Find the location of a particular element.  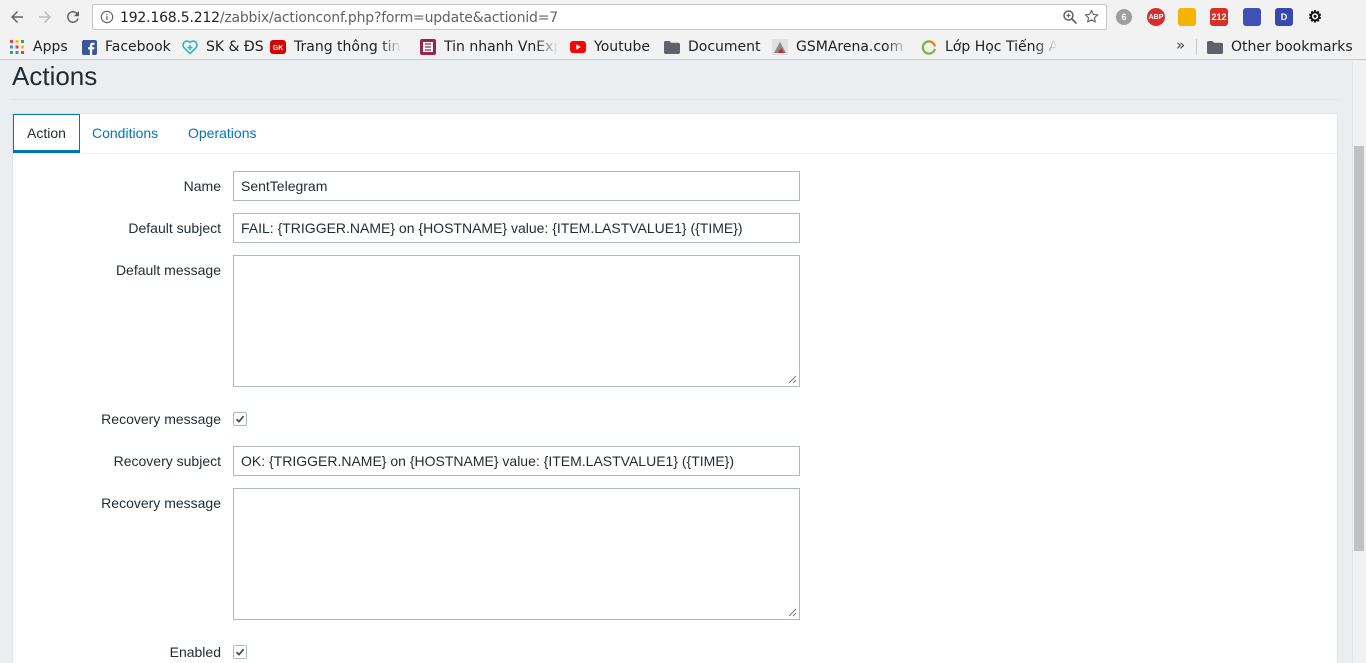

default-subject-label: Default subject is located at coordinates (174, 228).